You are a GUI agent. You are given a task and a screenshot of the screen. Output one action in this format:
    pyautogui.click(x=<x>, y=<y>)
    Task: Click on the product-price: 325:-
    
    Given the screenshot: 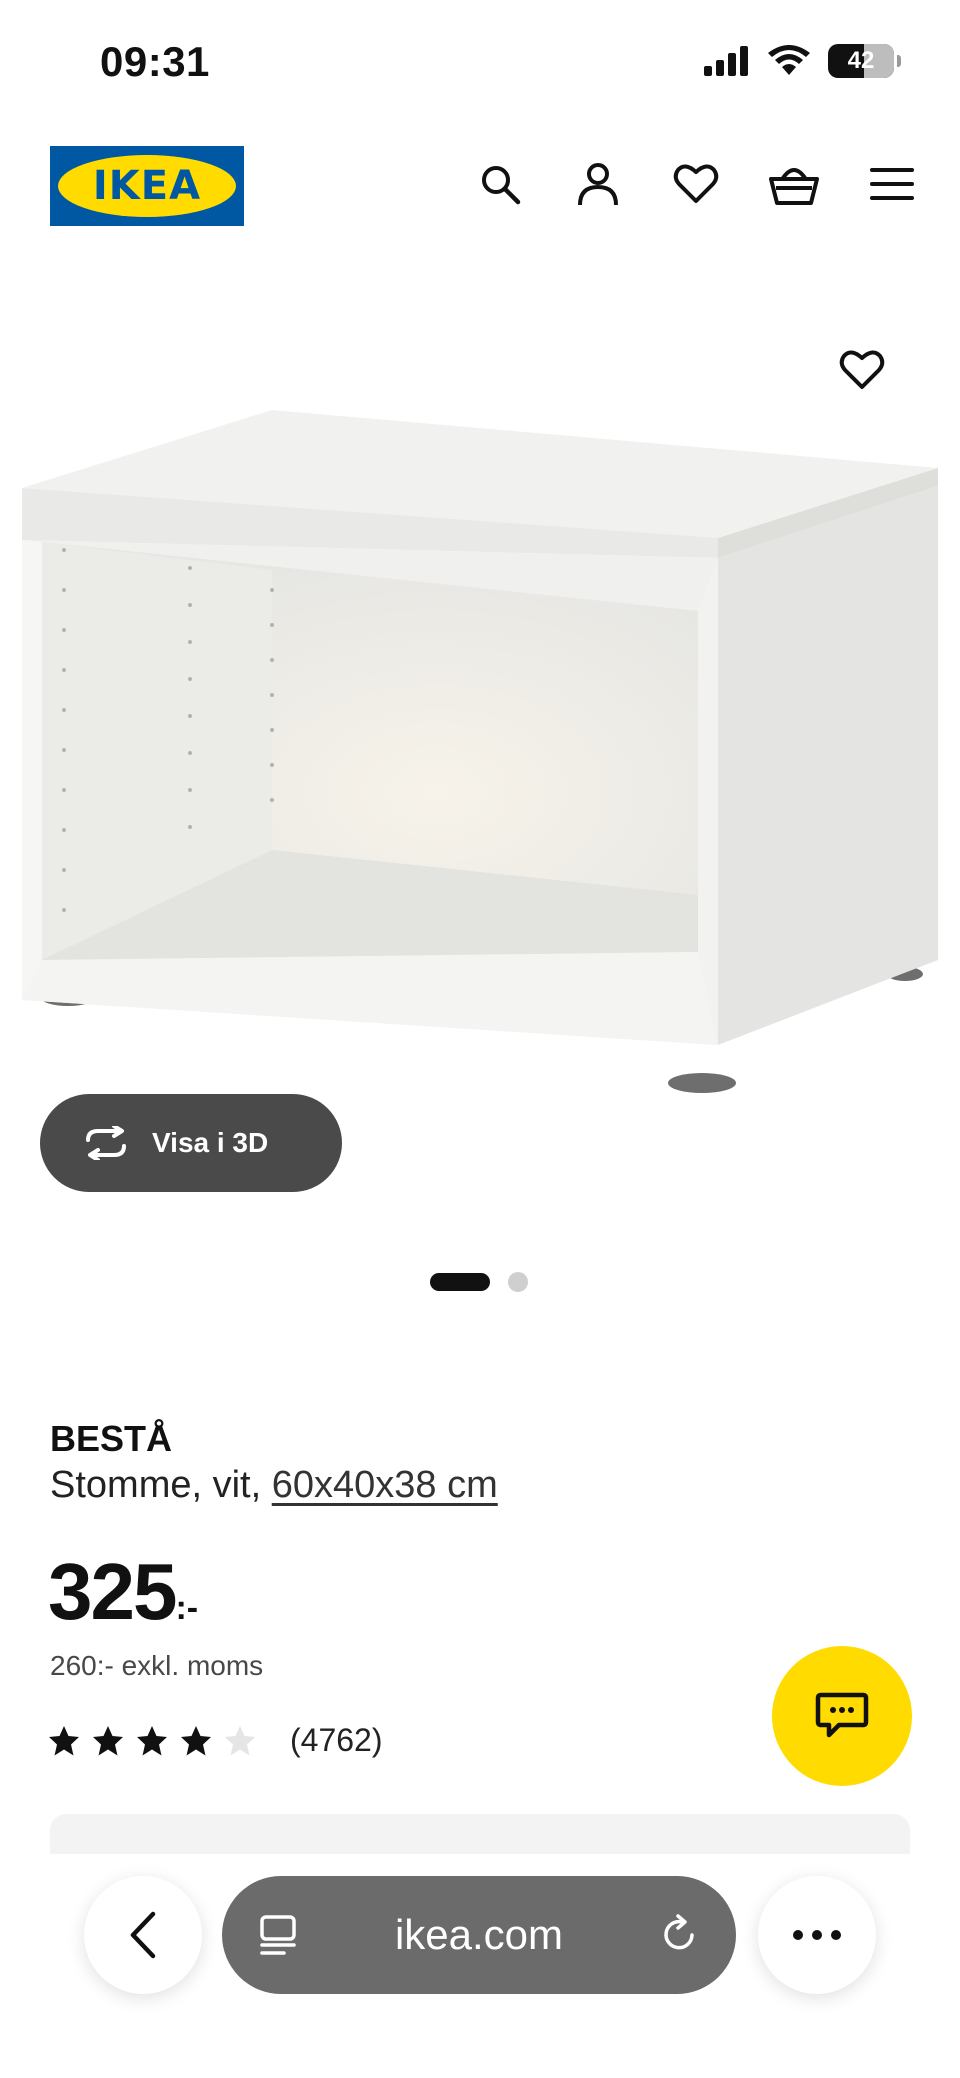 What is the action you would take?
    pyautogui.click(x=123, y=1592)
    